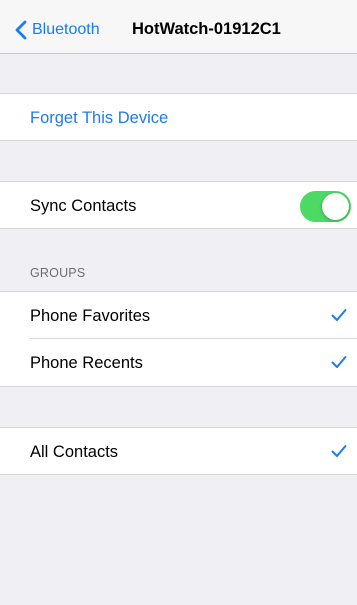 This screenshot has height=605, width=357. Describe the element at coordinates (86, 363) in the screenshot. I see `group-row-label: Phone Recents` at that location.